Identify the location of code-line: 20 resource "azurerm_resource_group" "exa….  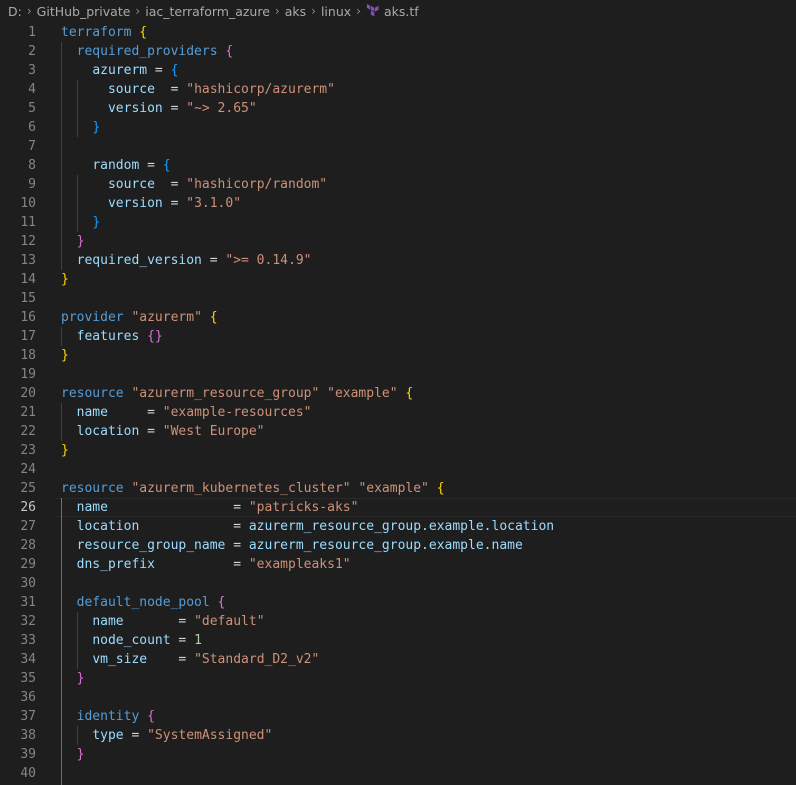
(398, 393).